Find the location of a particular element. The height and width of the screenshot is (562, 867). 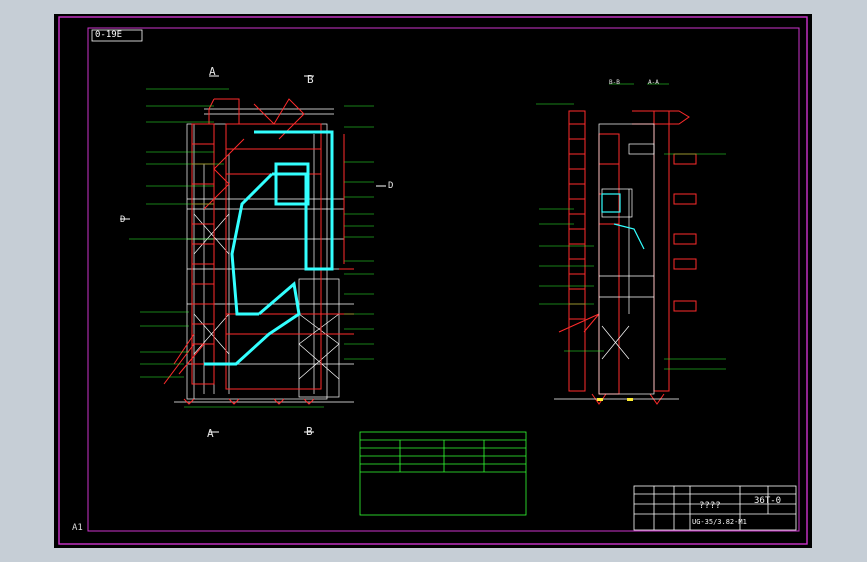

section-mark-aa: A-A is located at coordinates (653, 82).